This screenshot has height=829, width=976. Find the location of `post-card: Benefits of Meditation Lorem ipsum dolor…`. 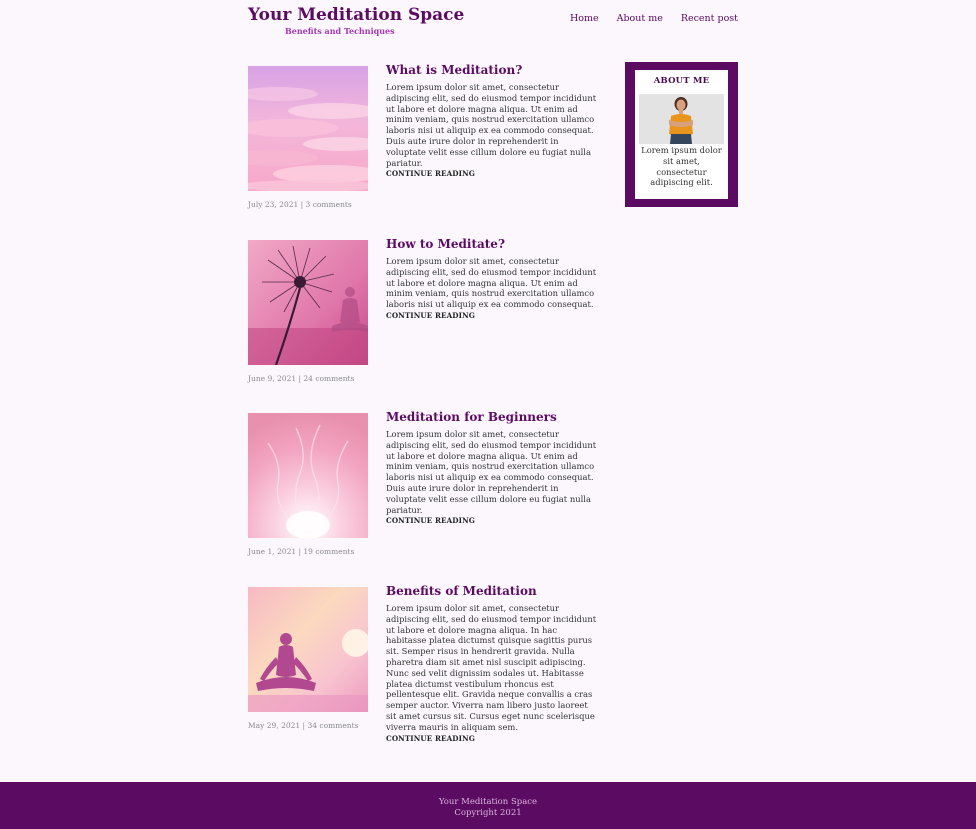

post-card: Benefits of Meditation Lorem ipsum dolor… is located at coordinates (424, 665).